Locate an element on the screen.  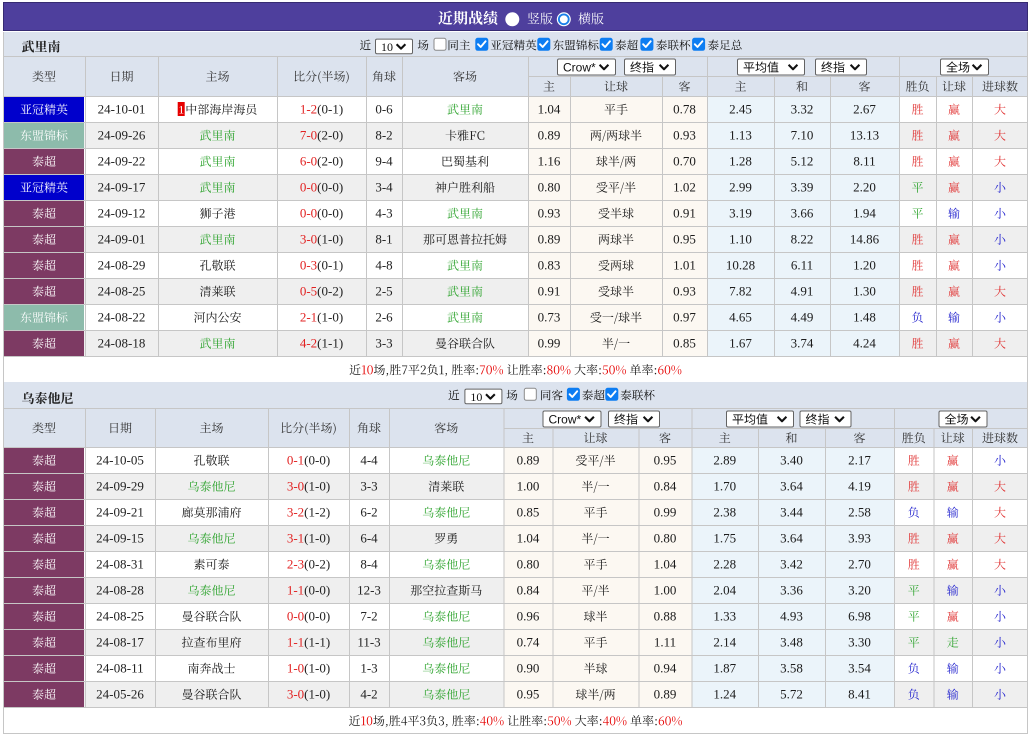
svg-text: (0-2) is located at coordinates (330, 291).